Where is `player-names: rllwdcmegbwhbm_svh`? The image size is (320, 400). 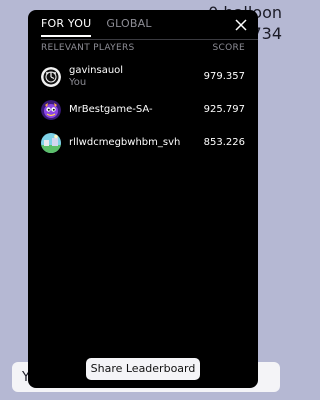
player-names: rllwdcmegbwhbm_svh is located at coordinates (136, 142).